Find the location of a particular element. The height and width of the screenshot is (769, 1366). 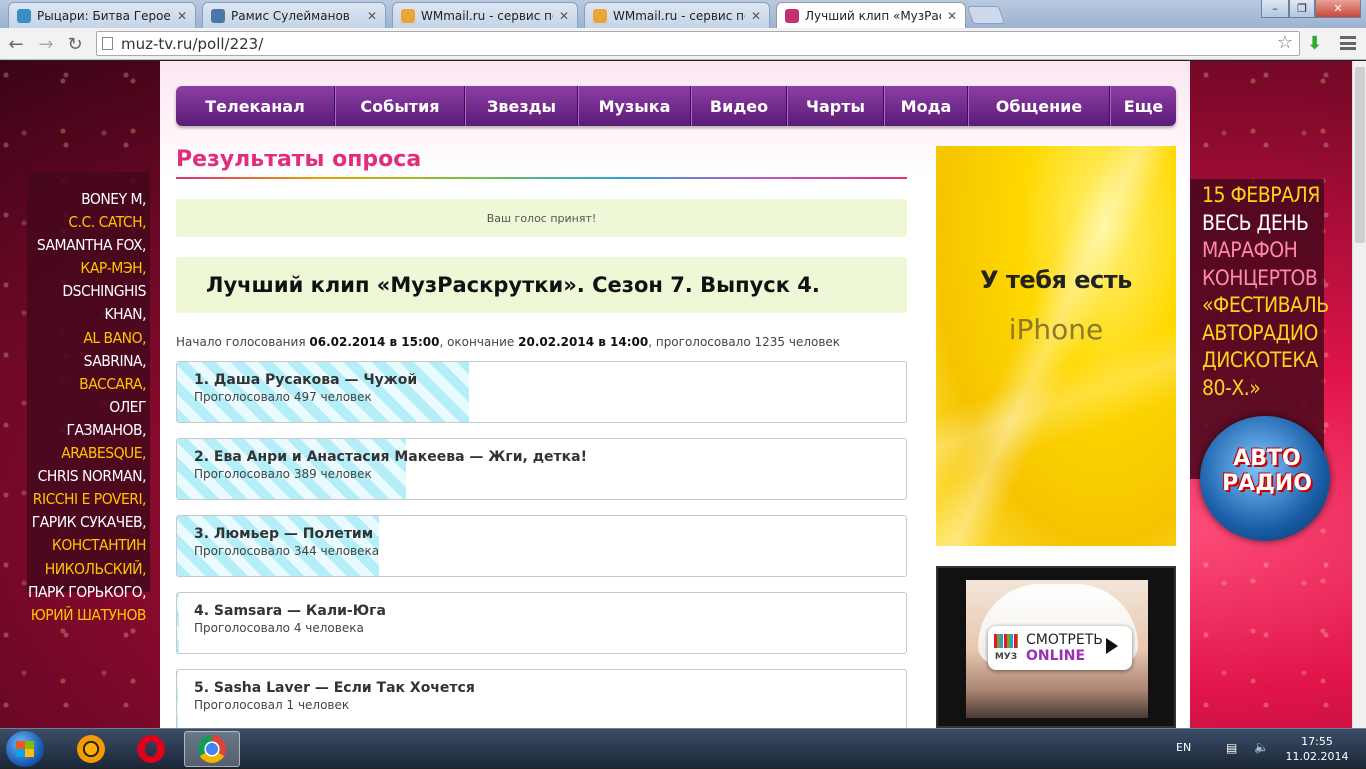

volume-icon: 🔈 is located at coordinates (1261, 747).